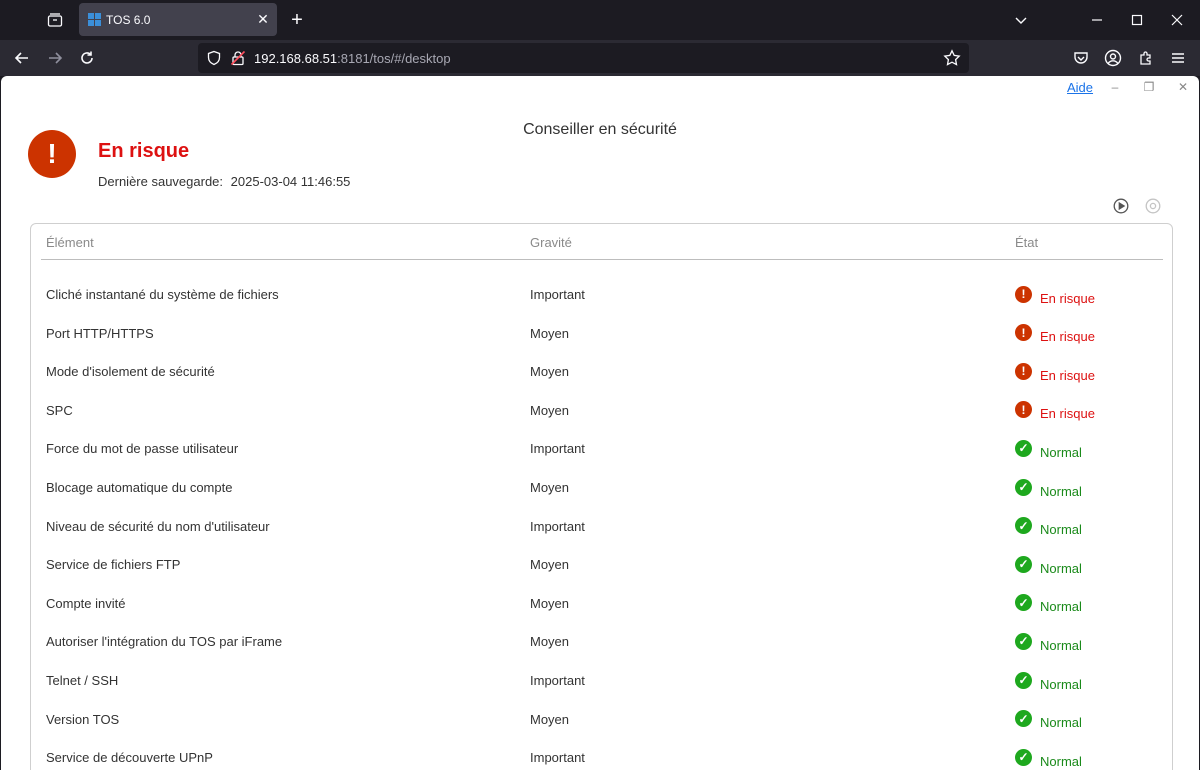 Image resolution: width=1200 pixels, height=770 pixels. Describe the element at coordinates (1115, 87) in the screenshot. I see `app-minimize-icon: –` at that location.